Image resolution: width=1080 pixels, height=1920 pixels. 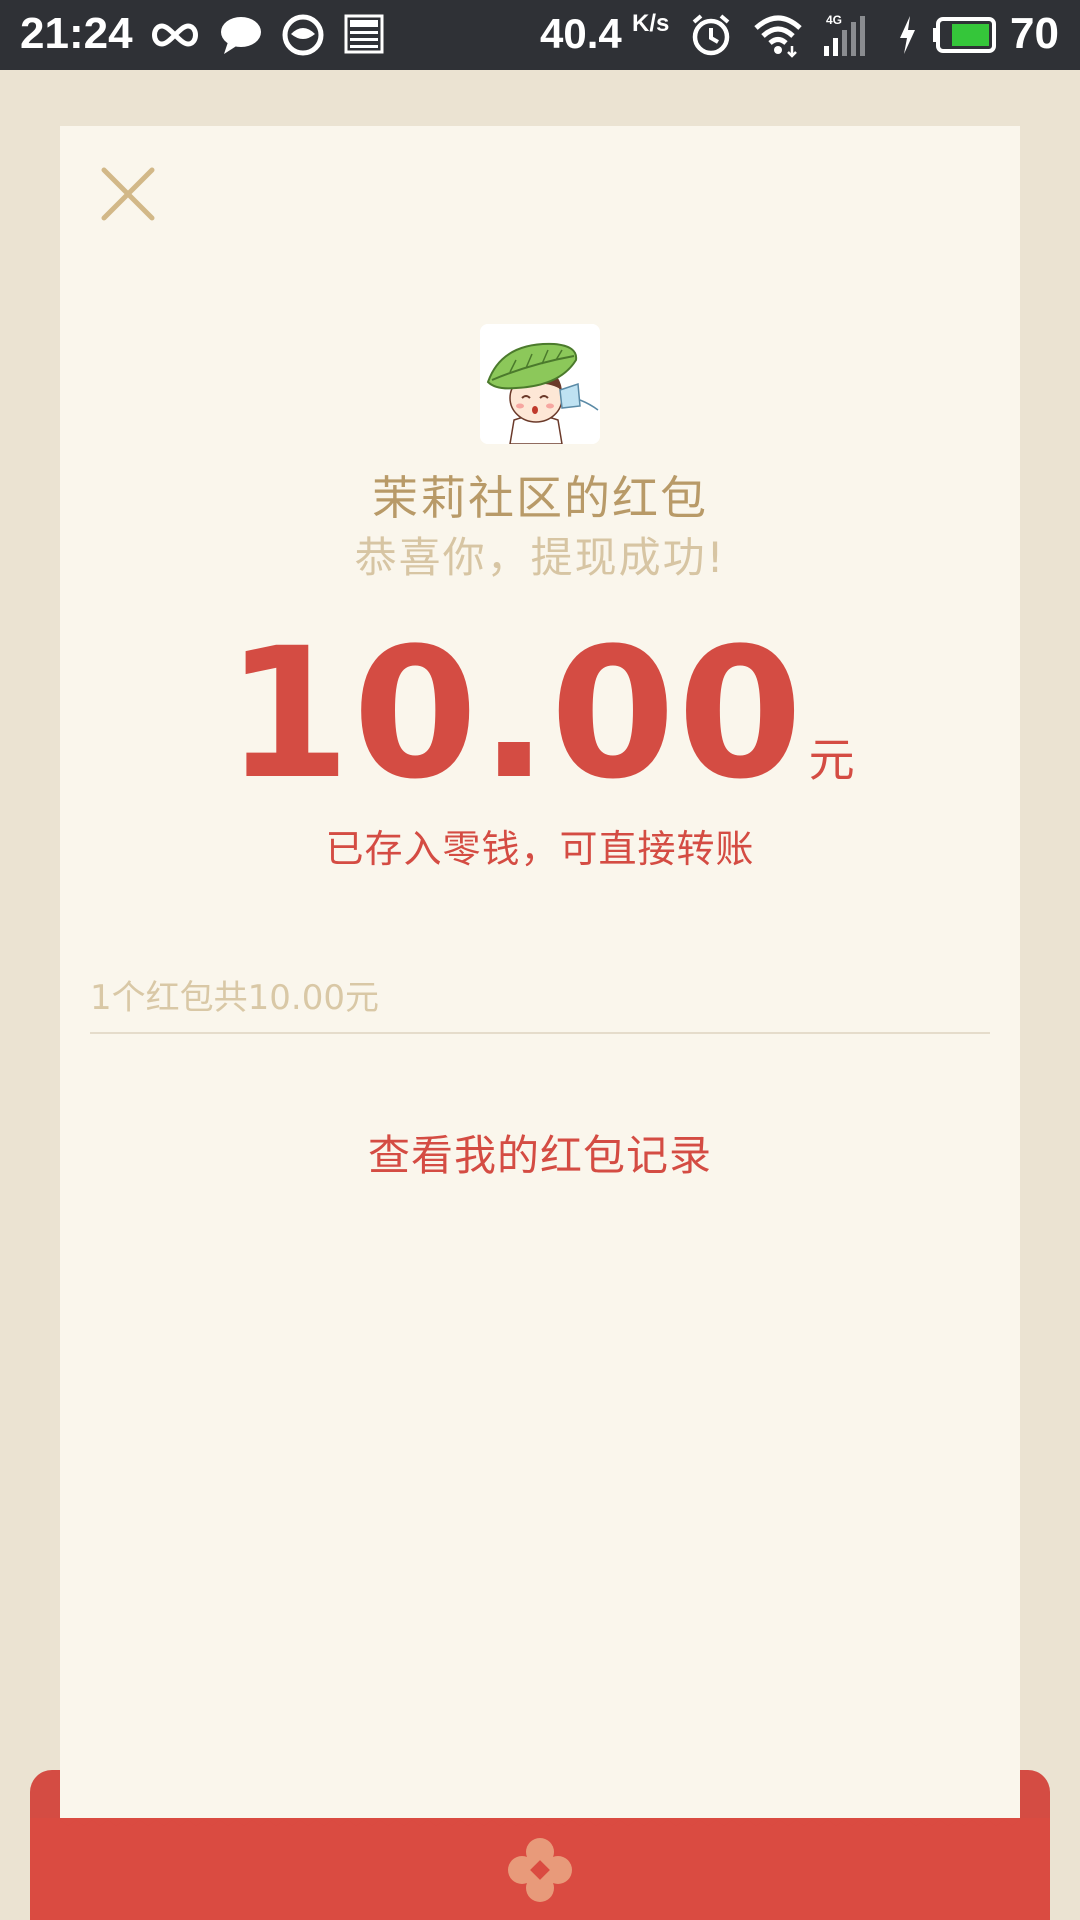 I want to click on amount-unit: 元, so click(x=831, y=760).